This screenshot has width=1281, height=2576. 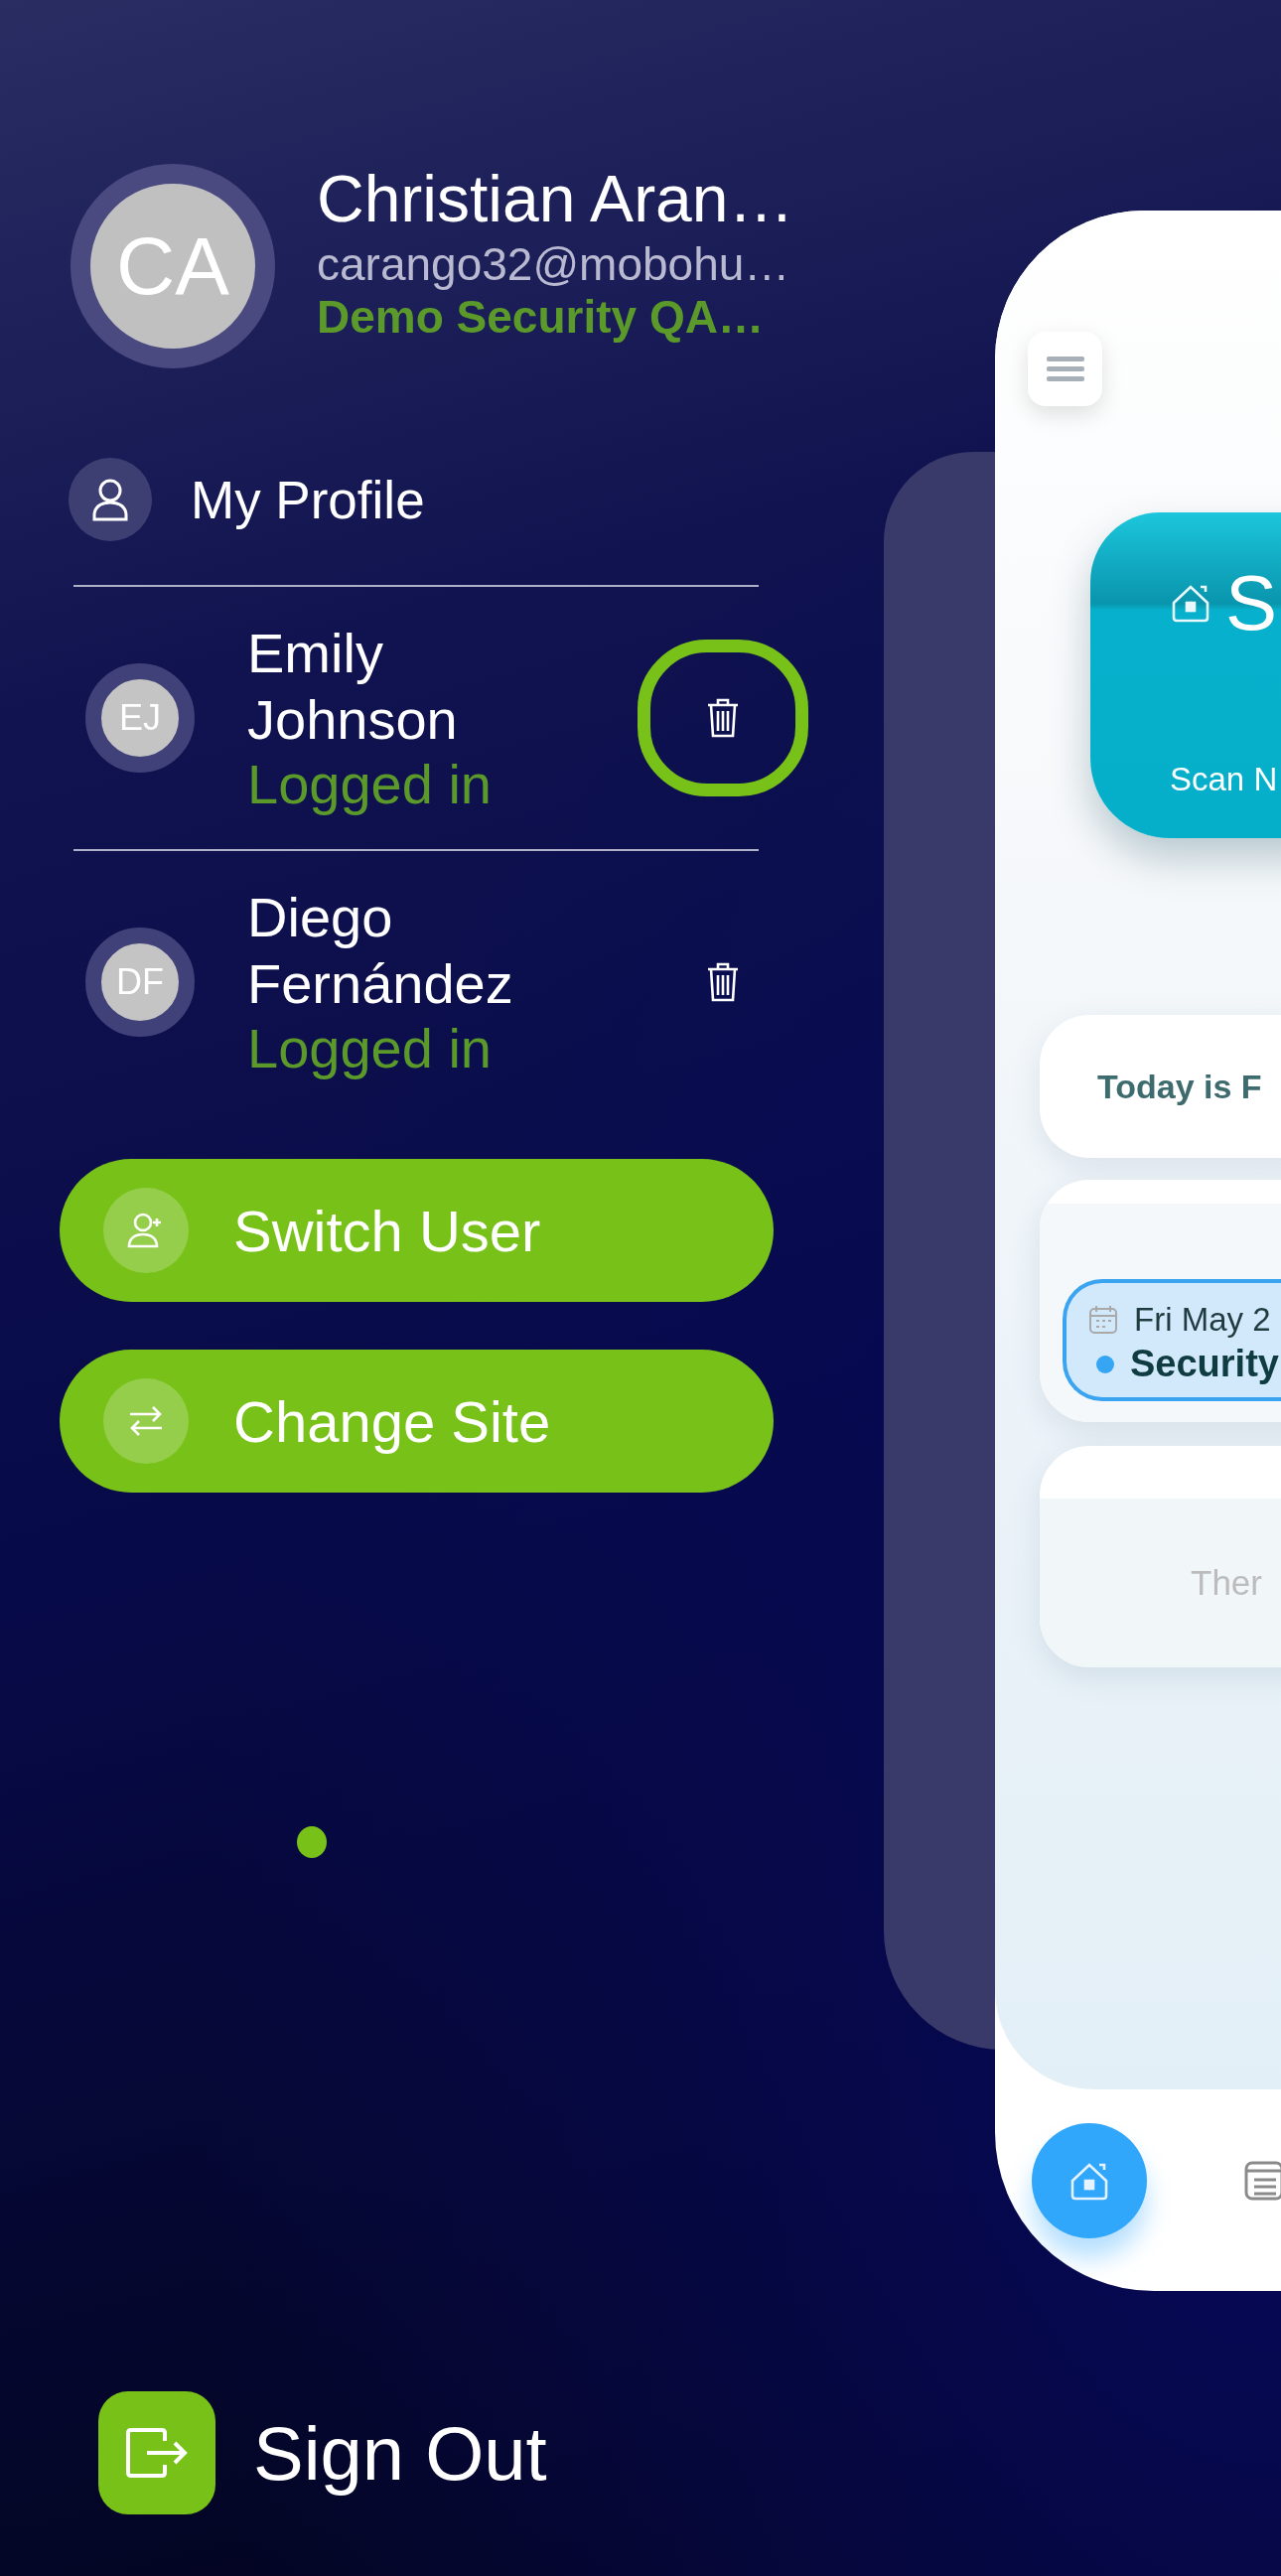 I want to click on event-chip: Fri May 2 Security, so click(x=1172, y=1340).